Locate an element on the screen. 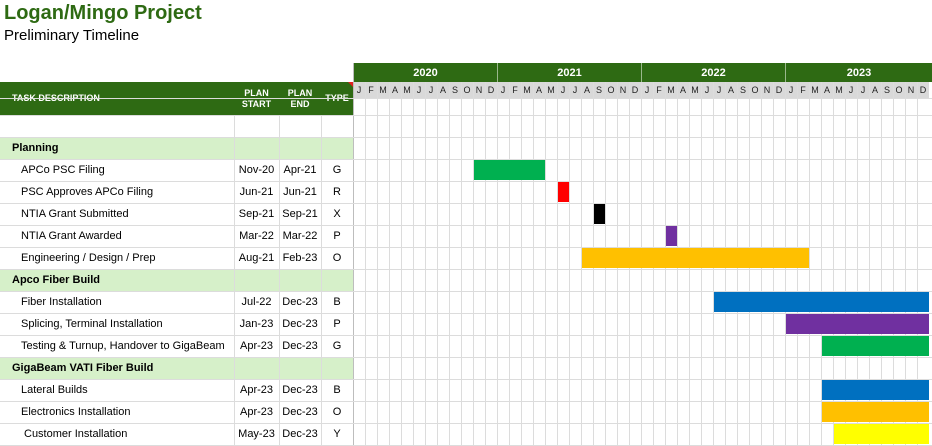  plan-start: Jul-22 is located at coordinates (256, 302).